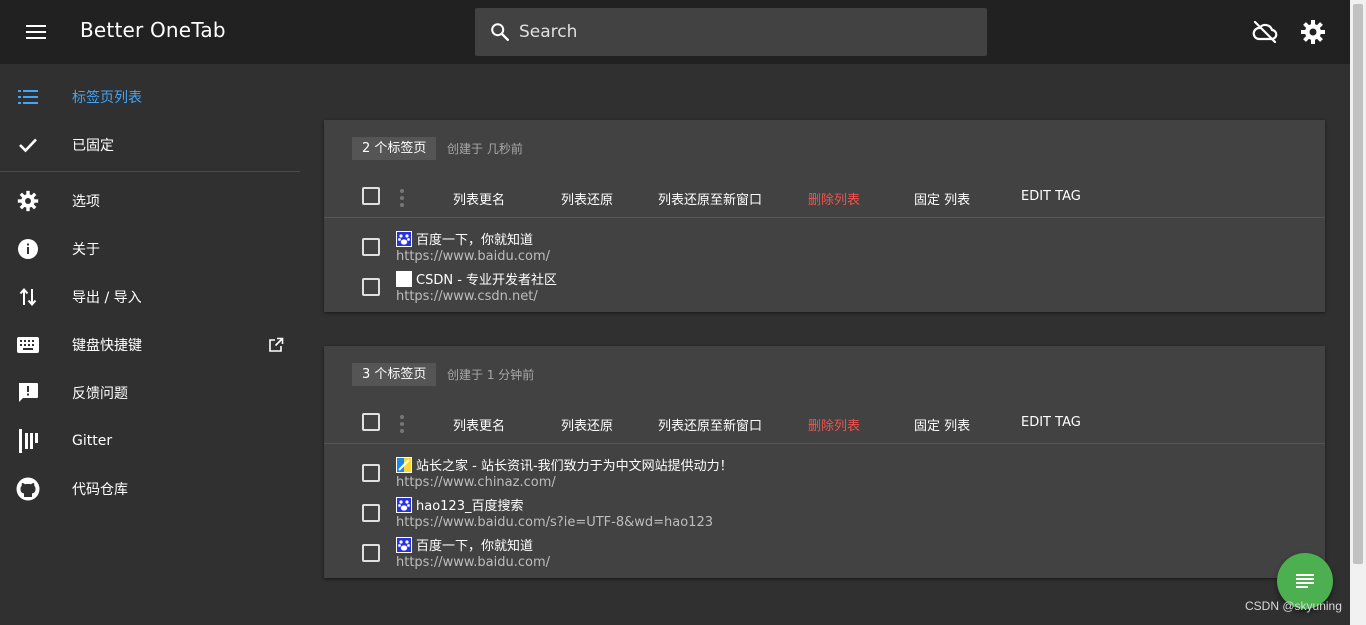  Describe the element at coordinates (276, 345) in the screenshot. I see `open-in-new-icon` at that location.